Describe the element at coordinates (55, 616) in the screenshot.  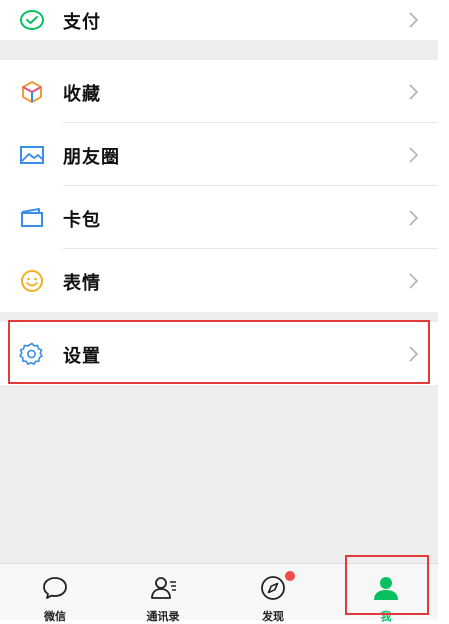
I see `tab-label: 微信` at that location.